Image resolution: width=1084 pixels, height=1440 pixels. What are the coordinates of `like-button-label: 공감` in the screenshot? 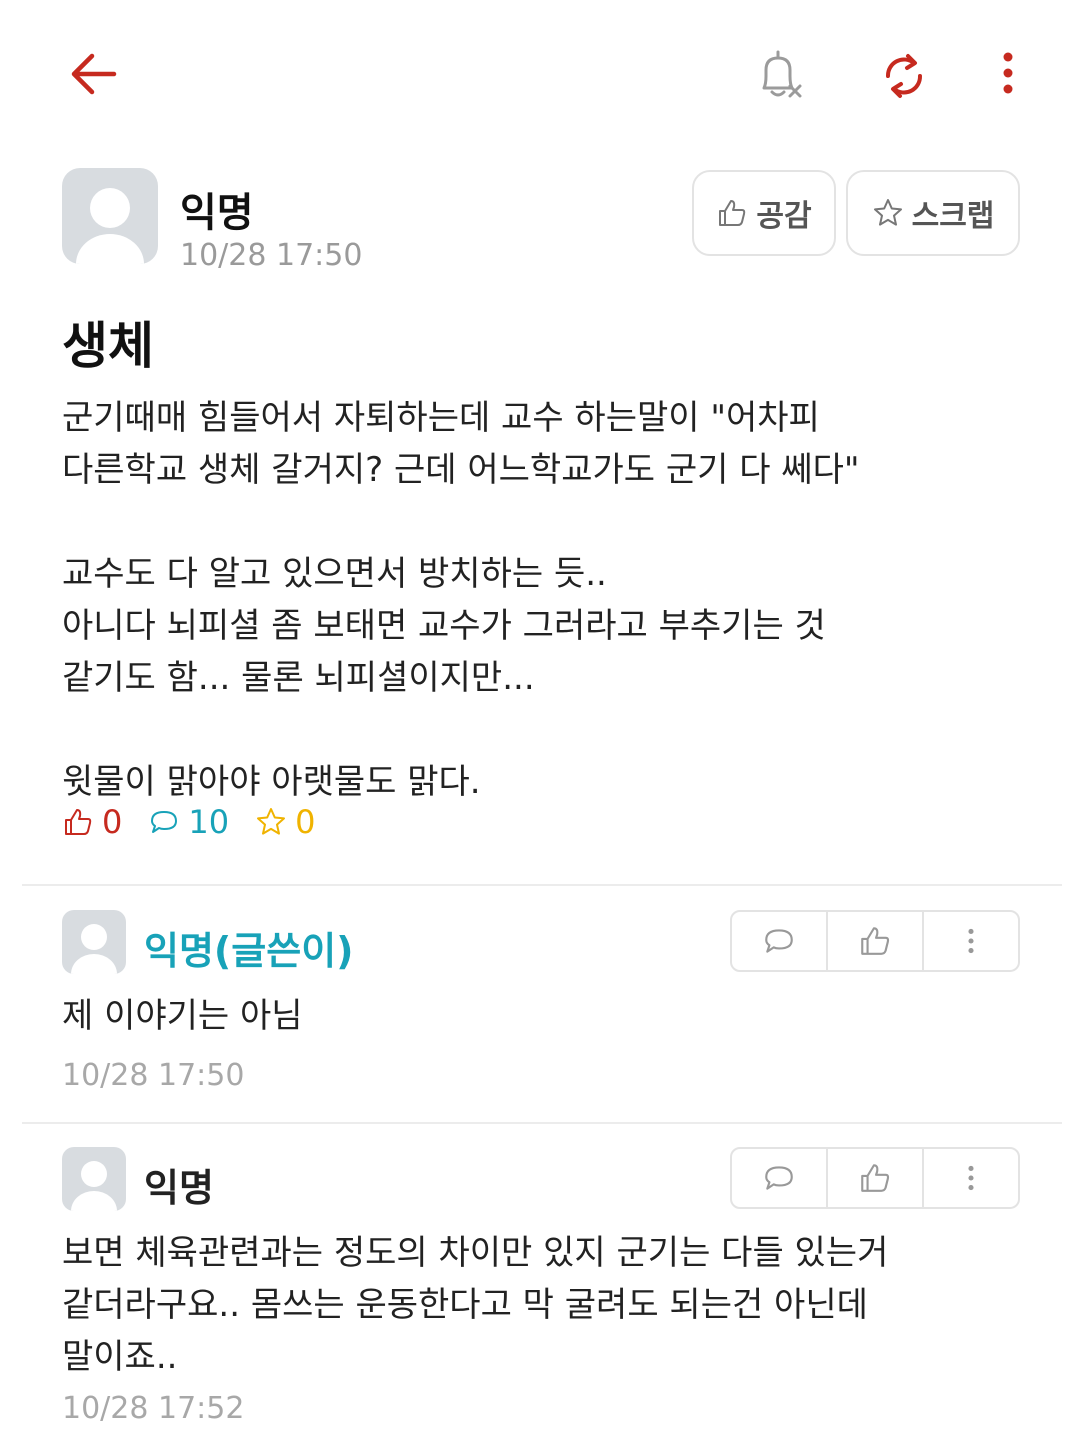 It's located at (784, 216).